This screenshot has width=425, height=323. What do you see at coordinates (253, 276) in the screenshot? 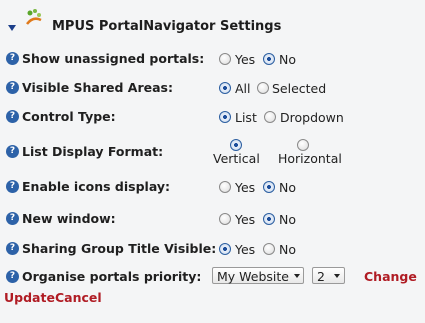
I see `portal-select-value: My Website` at bounding box center [253, 276].